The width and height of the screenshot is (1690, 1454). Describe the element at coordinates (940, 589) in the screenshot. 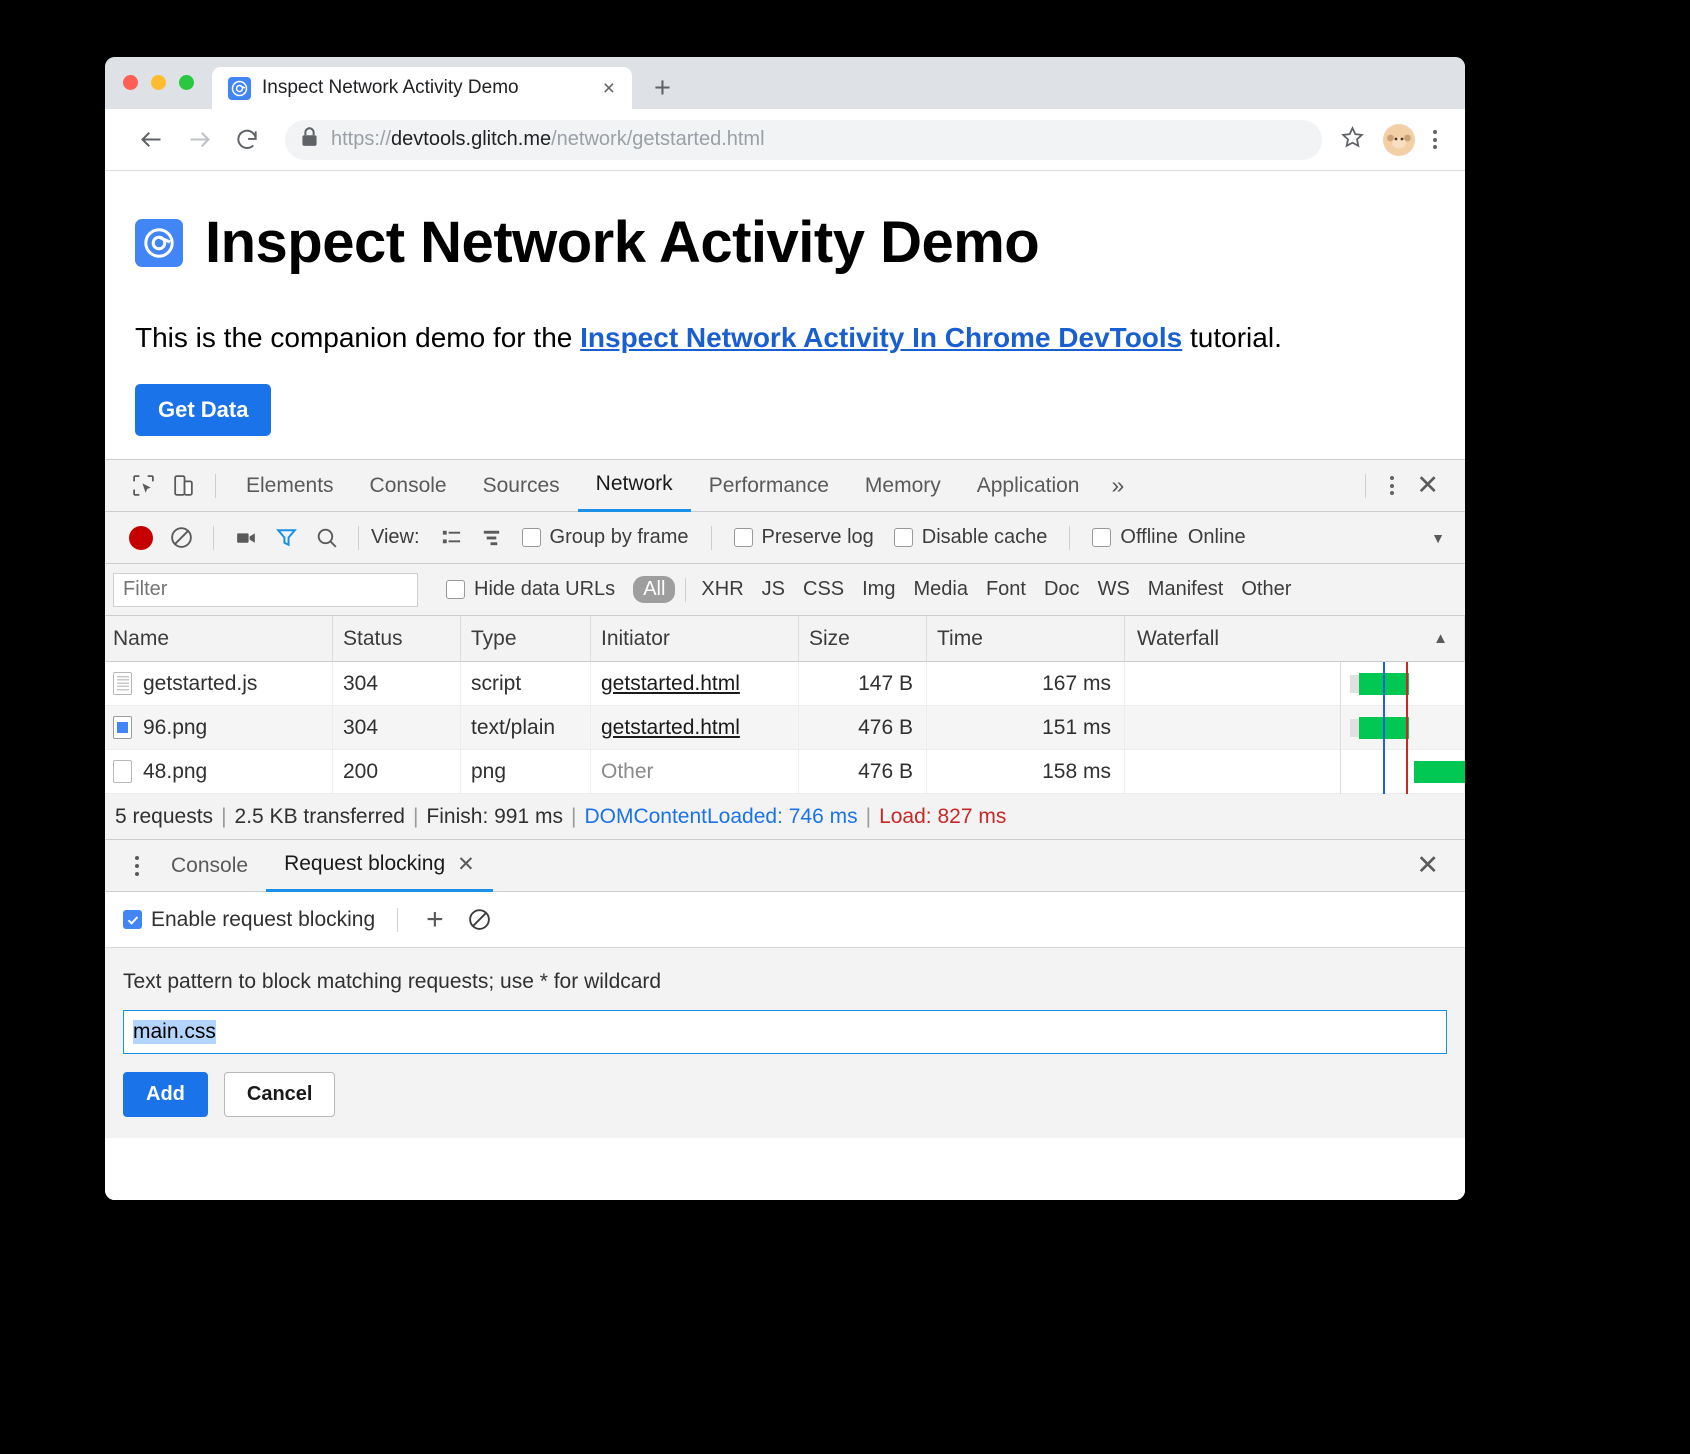

I see `filter-type-media: Media` at that location.